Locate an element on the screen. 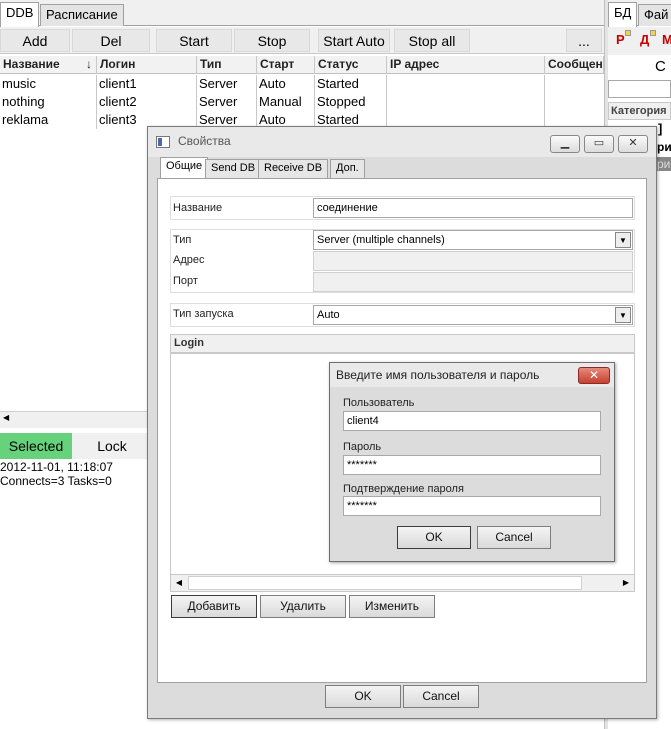 The height and width of the screenshot is (729, 671). delete-login-button: Удалить is located at coordinates (303, 606).